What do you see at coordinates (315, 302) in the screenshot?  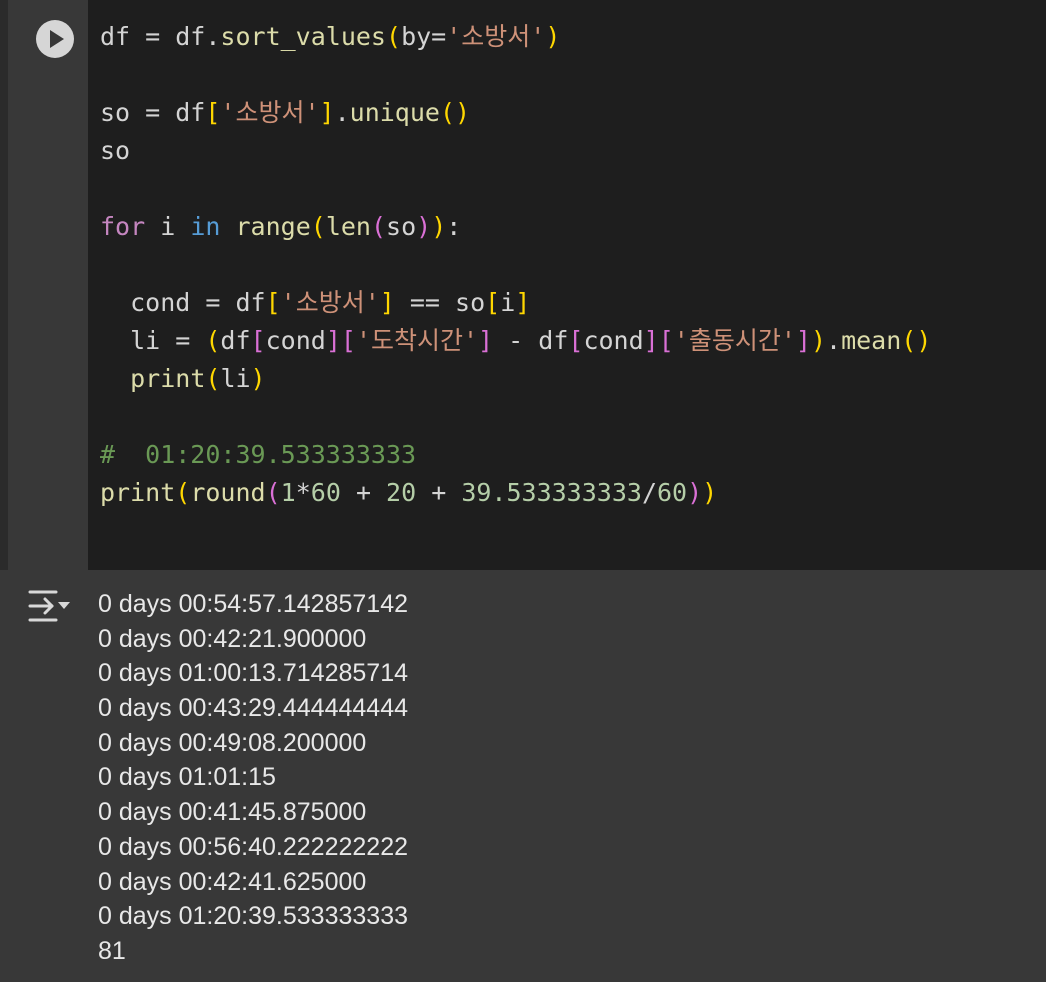 I see `code-line: cond = df['소방서'] == so[i]` at bounding box center [315, 302].